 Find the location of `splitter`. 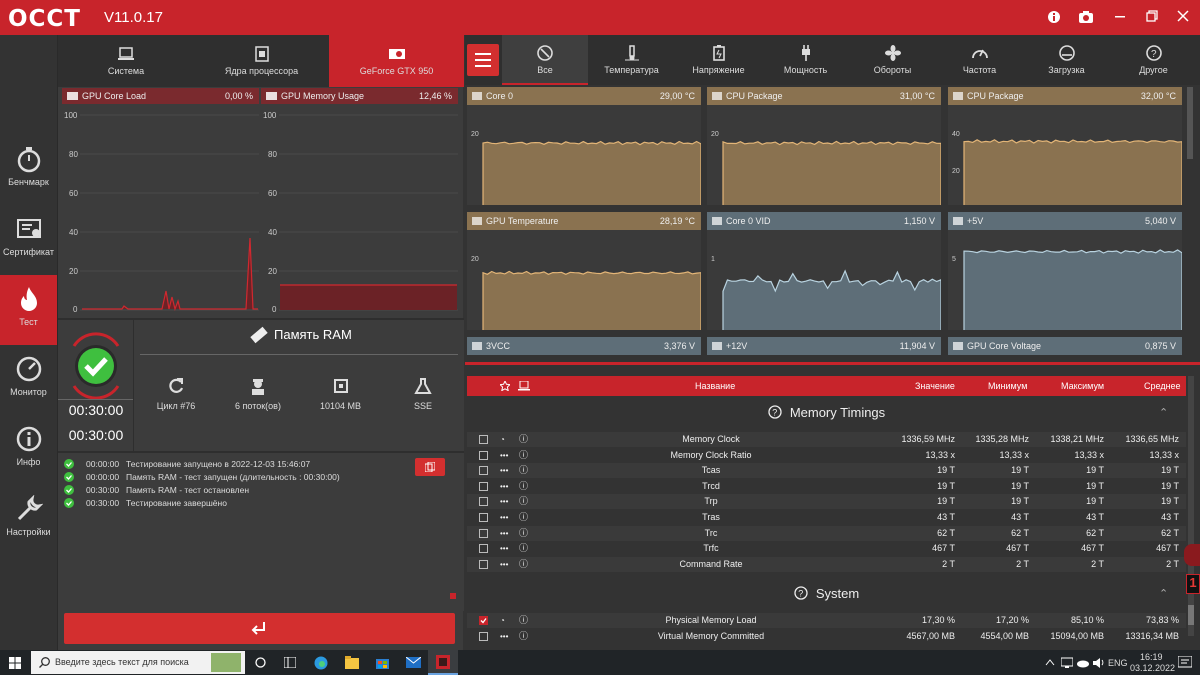

splitter is located at coordinates (832, 363).